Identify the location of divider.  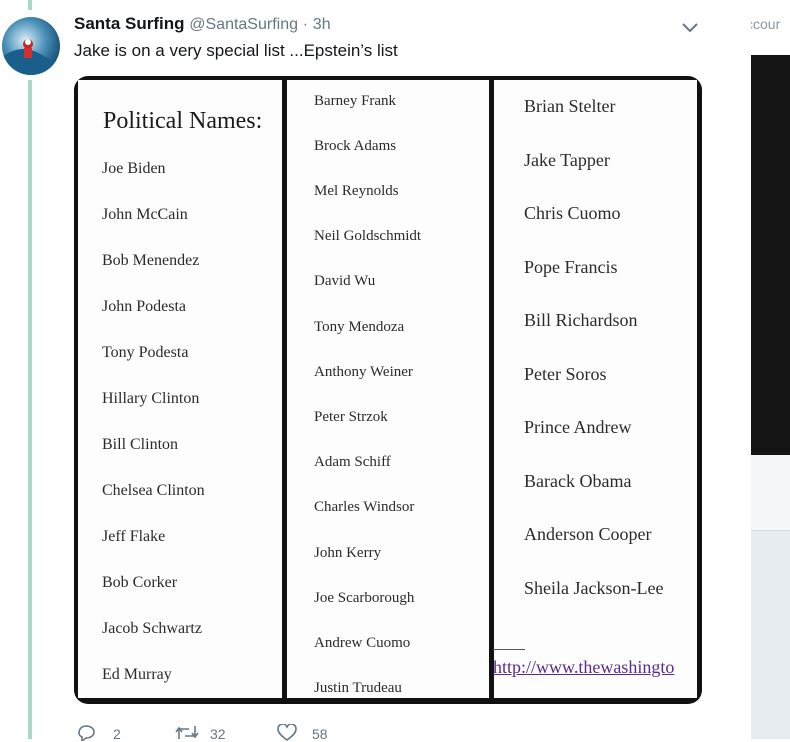
(509, 649).